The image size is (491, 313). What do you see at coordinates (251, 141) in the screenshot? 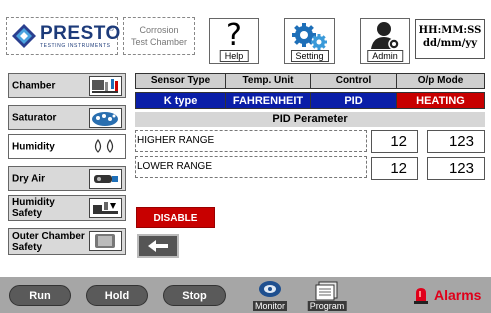
I see `higher-range-label: HIGHER RANGE` at bounding box center [251, 141].